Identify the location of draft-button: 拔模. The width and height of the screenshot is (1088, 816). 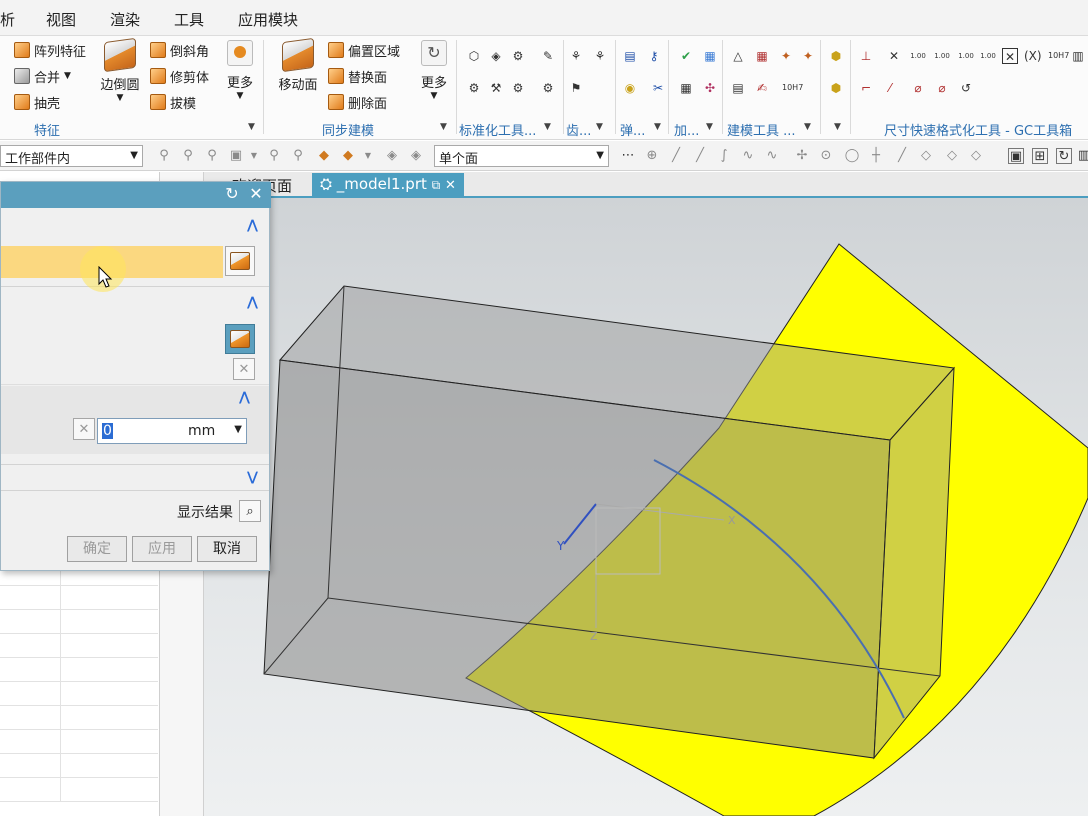
(173, 102).